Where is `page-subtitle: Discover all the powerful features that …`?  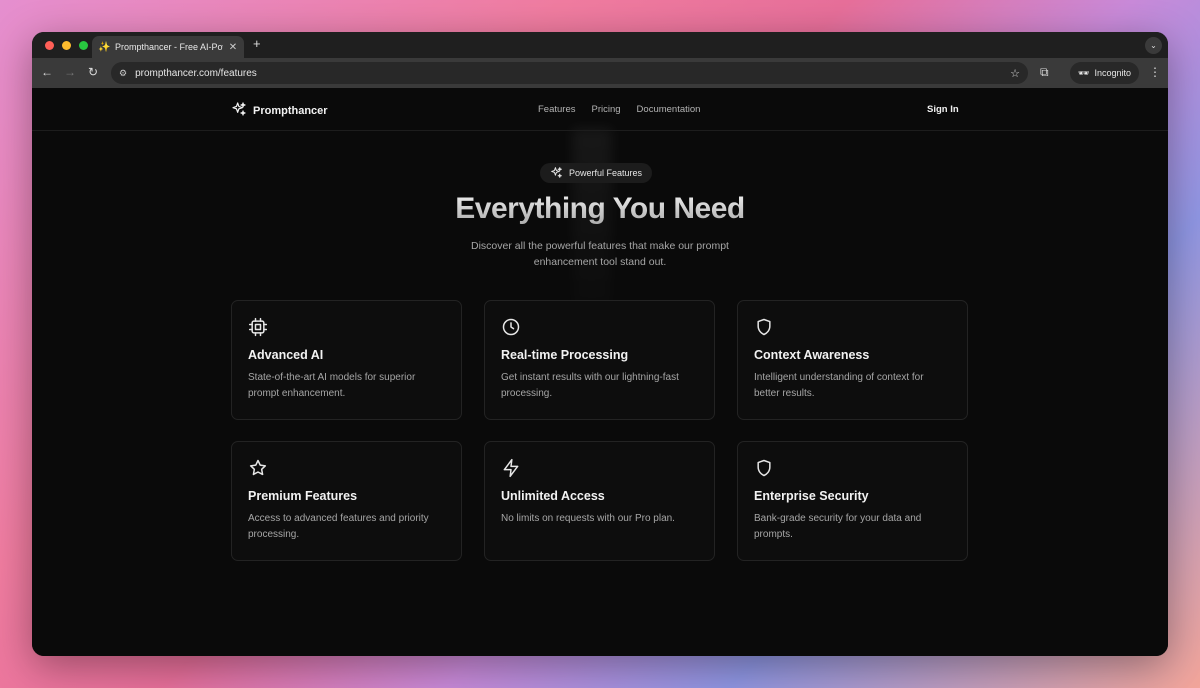
page-subtitle: Discover all the powerful features that … is located at coordinates (600, 254).